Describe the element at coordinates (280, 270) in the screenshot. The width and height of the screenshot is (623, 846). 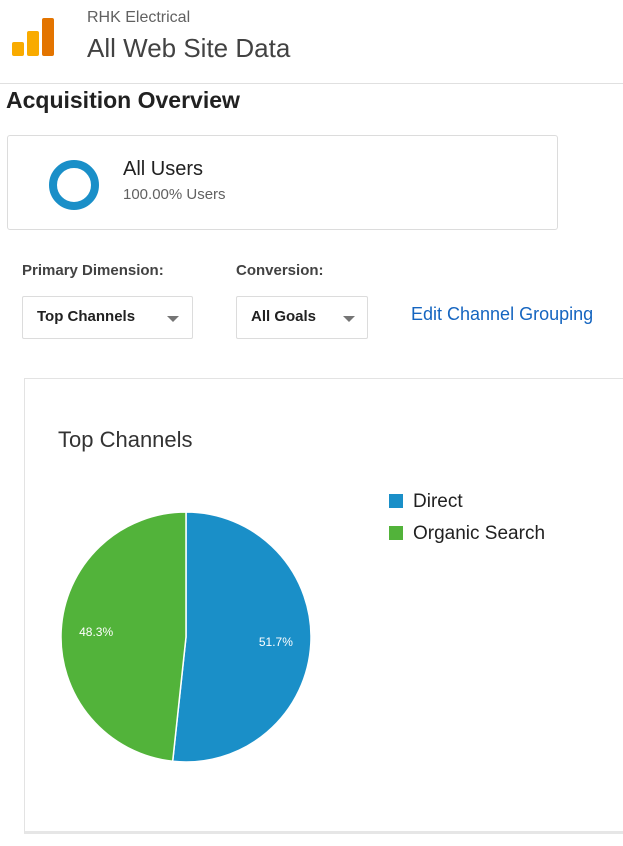
I see `conversion-label: Conversion:` at that location.